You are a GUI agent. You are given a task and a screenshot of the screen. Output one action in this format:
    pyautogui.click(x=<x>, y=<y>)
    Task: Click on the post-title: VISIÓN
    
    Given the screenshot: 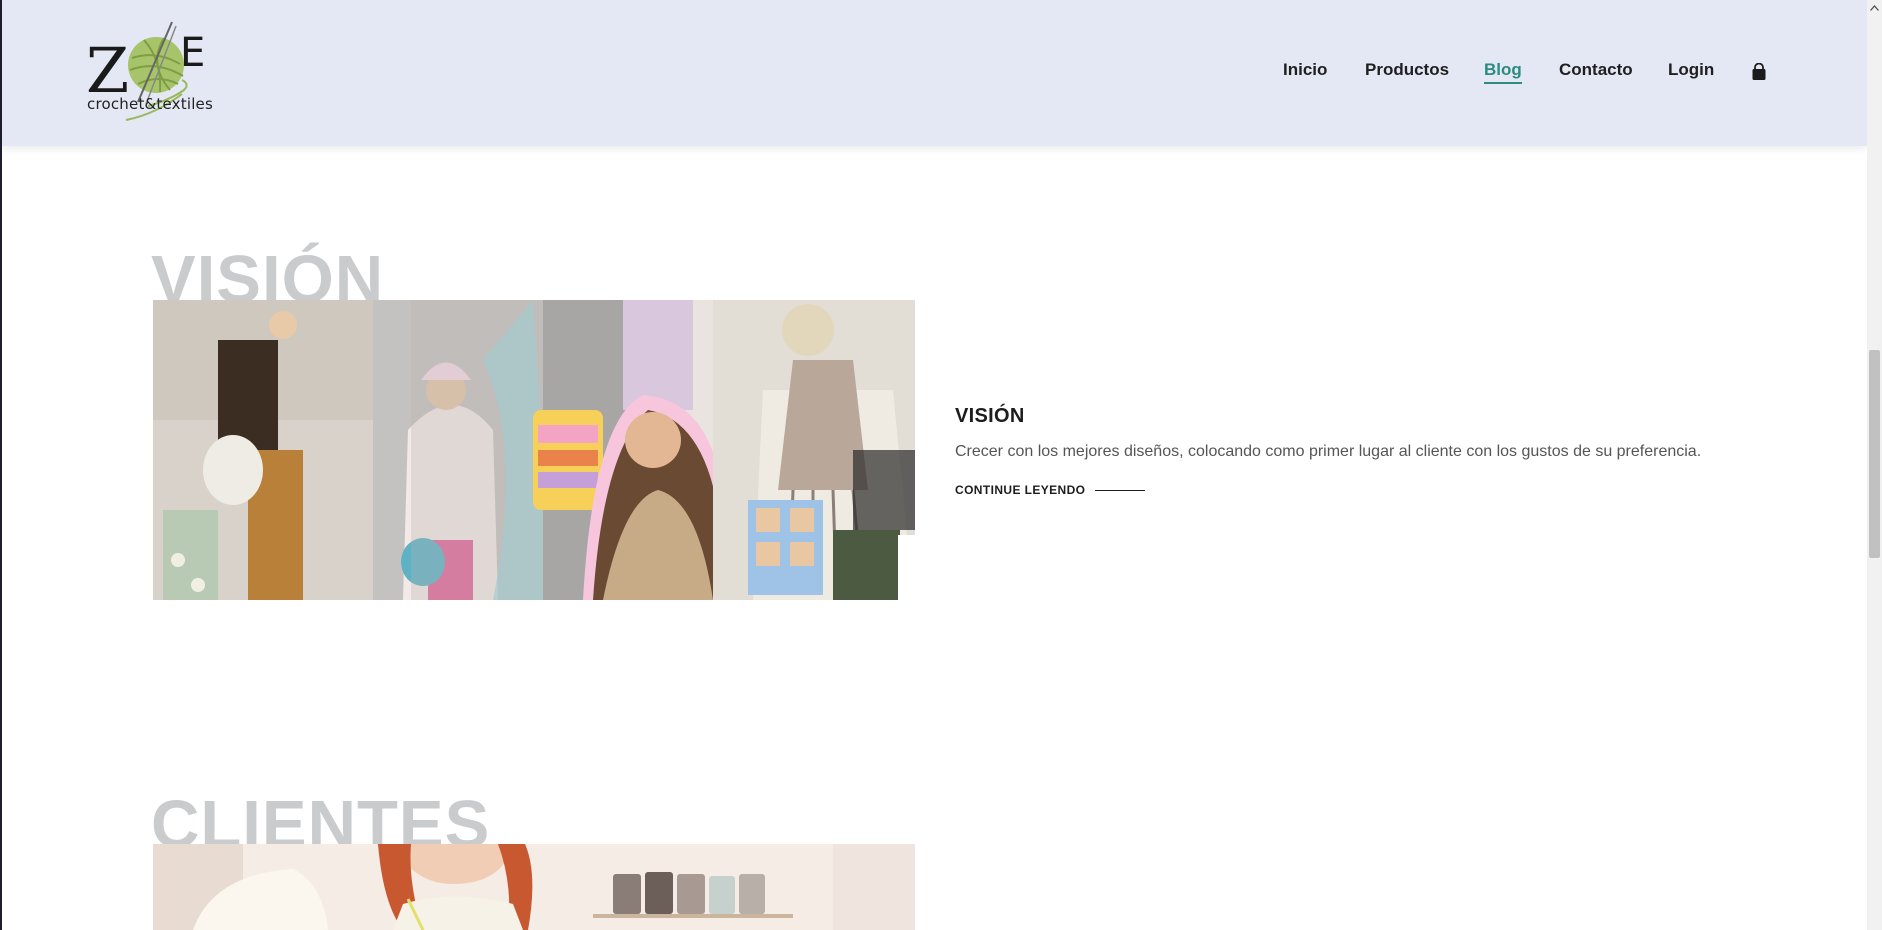 What is the action you would take?
    pyautogui.click(x=990, y=416)
    